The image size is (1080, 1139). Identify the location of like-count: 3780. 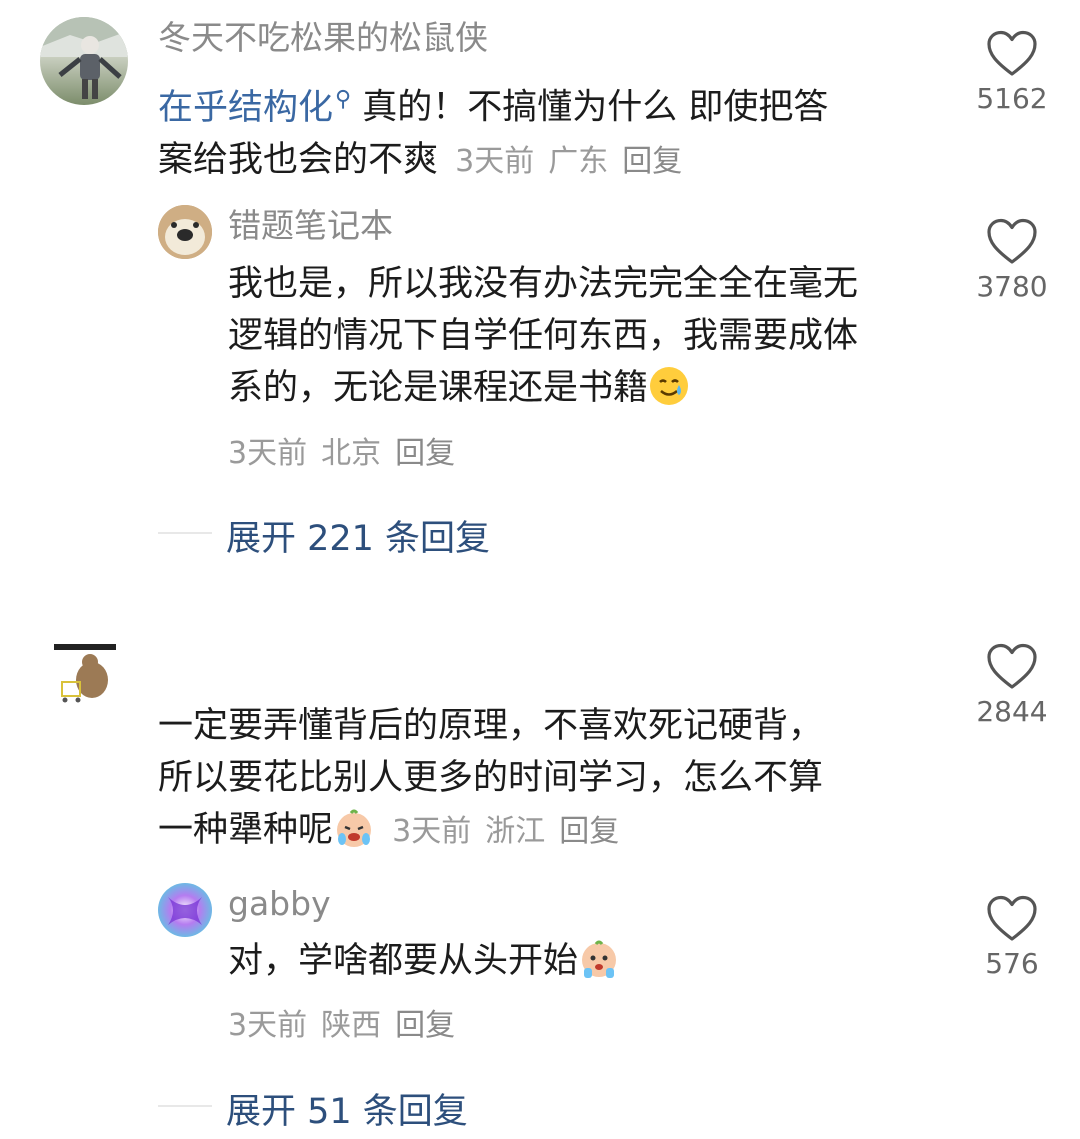
(1012, 286).